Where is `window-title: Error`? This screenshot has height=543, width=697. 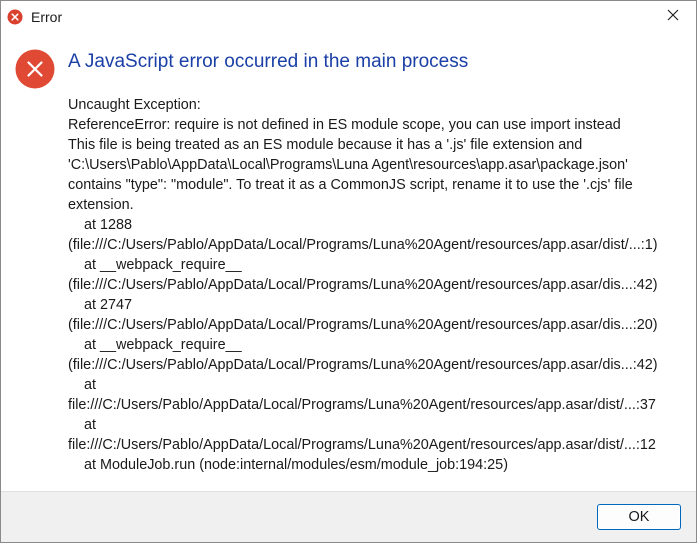
window-title: Error is located at coordinates (47, 17).